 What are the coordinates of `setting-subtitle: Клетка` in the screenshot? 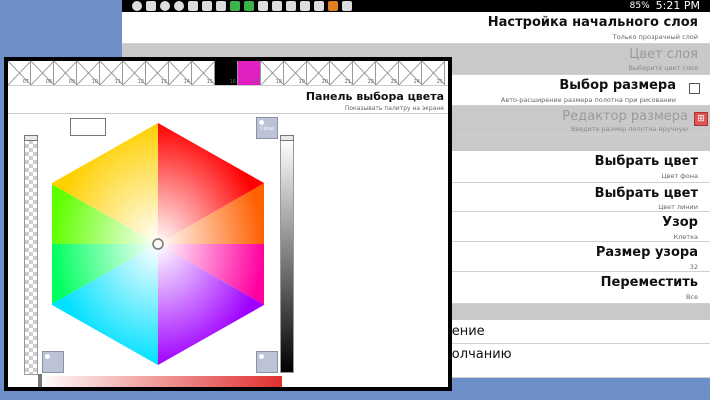 It's located at (685, 237).